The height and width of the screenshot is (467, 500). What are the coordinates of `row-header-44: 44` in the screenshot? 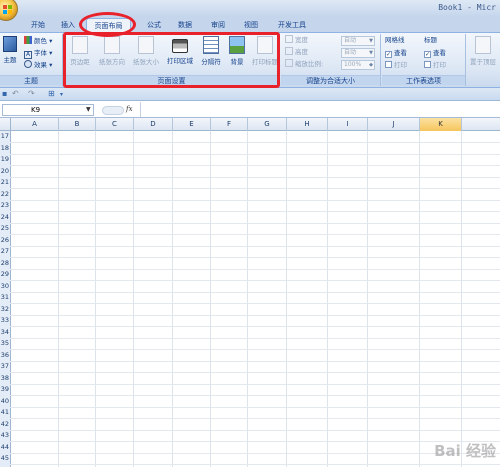 It's located at (5, 447).